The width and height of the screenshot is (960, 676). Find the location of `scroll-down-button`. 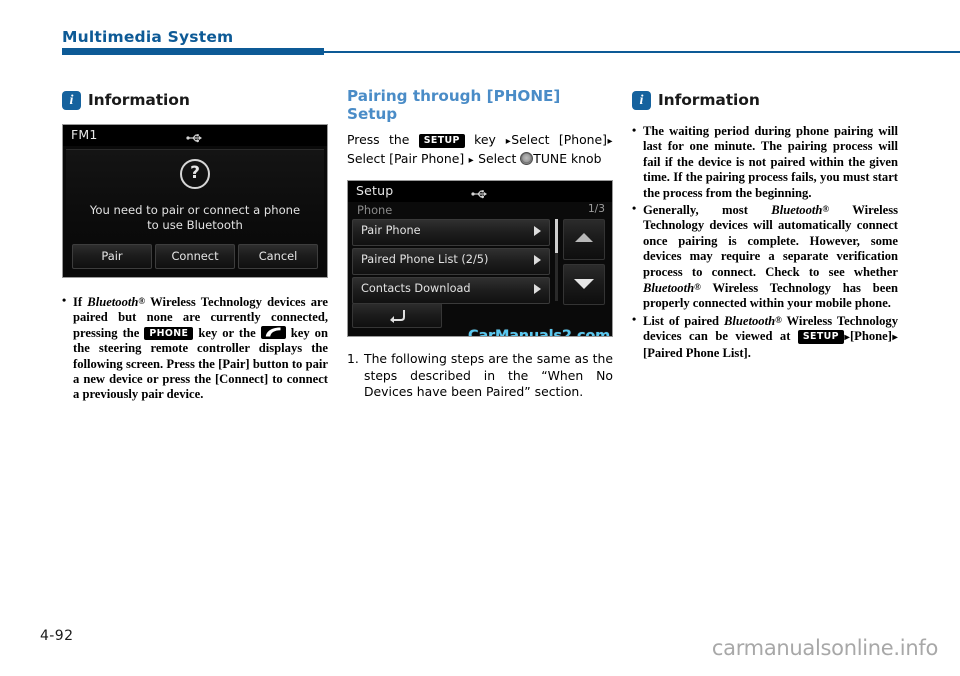

scroll-down-button is located at coordinates (584, 285).